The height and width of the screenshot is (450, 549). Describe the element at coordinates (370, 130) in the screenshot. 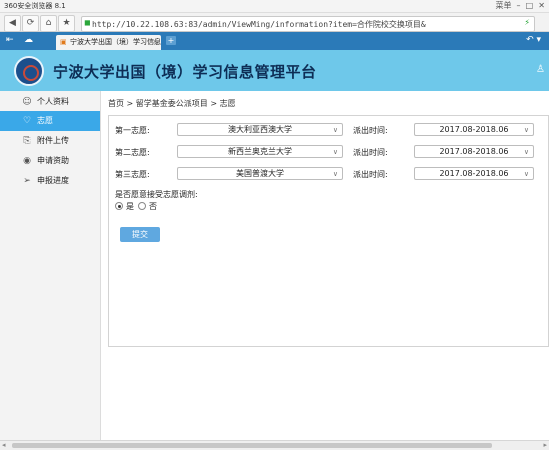

I see `first-time-label: 派出时间:` at that location.